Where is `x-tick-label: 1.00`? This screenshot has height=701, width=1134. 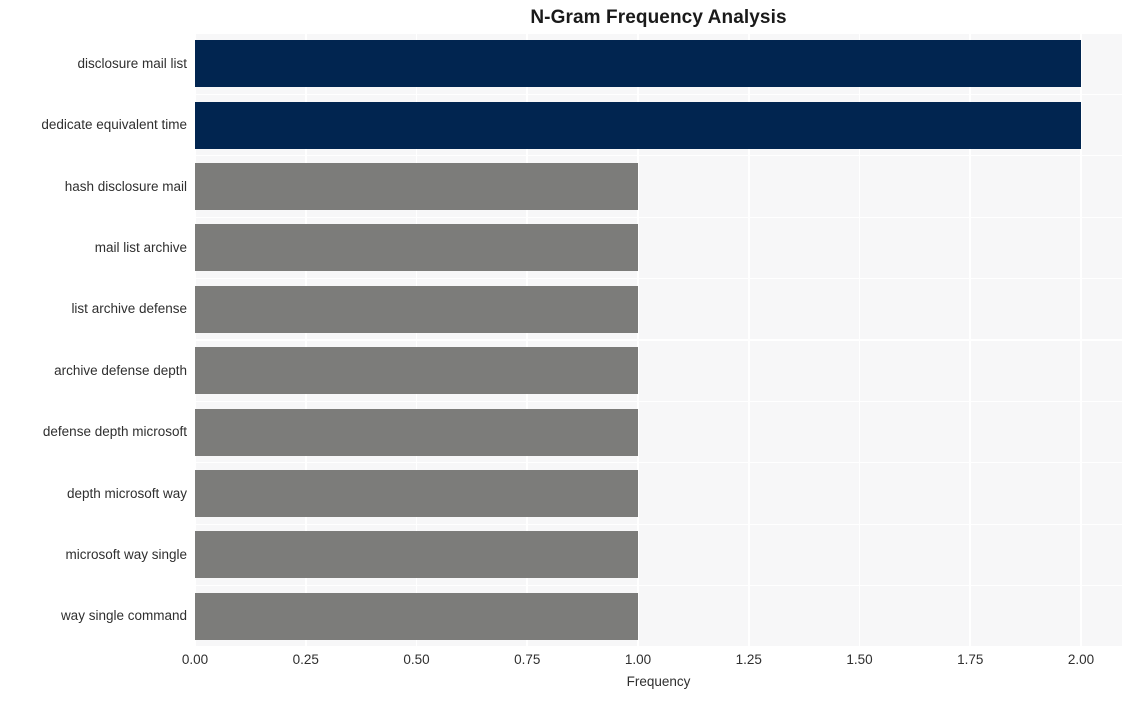 x-tick-label: 1.00 is located at coordinates (638, 659).